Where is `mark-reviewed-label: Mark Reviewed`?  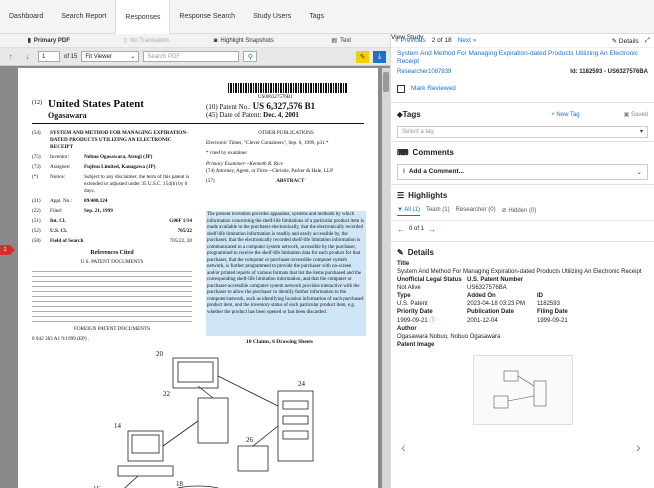 mark-reviewed-label: Mark Reviewed is located at coordinates (433, 89).